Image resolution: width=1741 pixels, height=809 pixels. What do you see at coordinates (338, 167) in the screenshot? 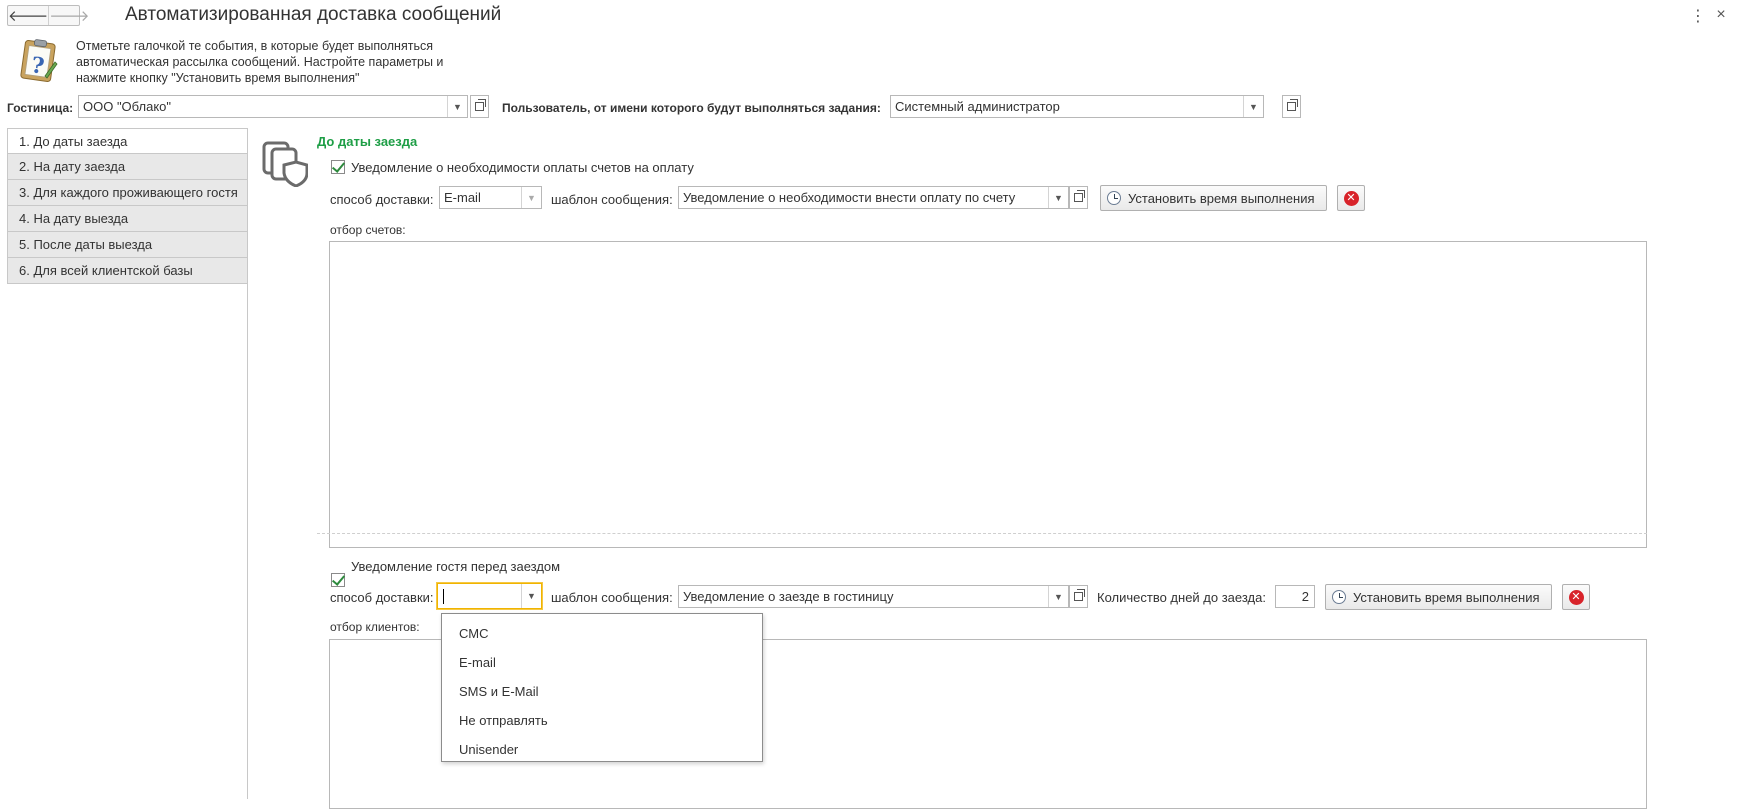
I see `payment-notice-checkbox` at bounding box center [338, 167].